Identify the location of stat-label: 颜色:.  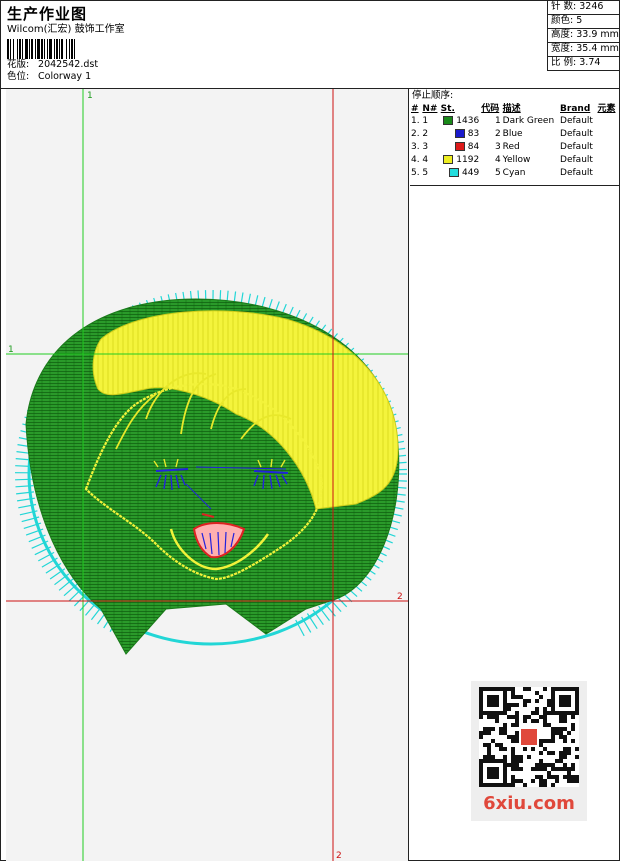
(562, 20).